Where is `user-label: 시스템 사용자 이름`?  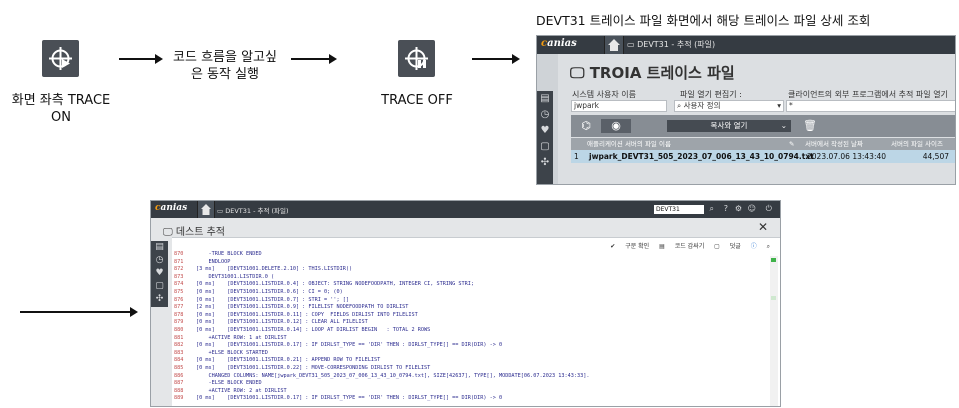 user-label: 시스템 사용자 이름 is located at coordinates (604, 94).